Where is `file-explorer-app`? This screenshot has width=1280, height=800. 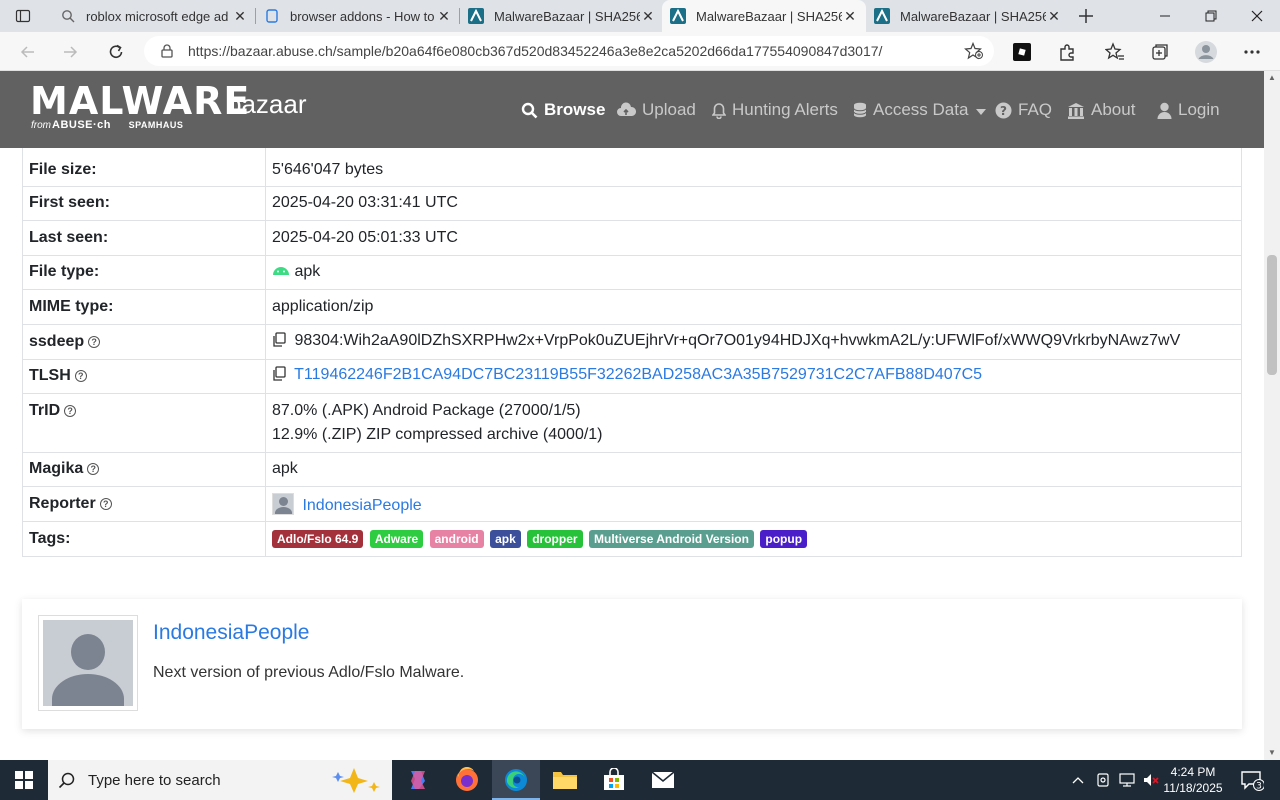
file-explorer-app is located at coordinates (565, 780).